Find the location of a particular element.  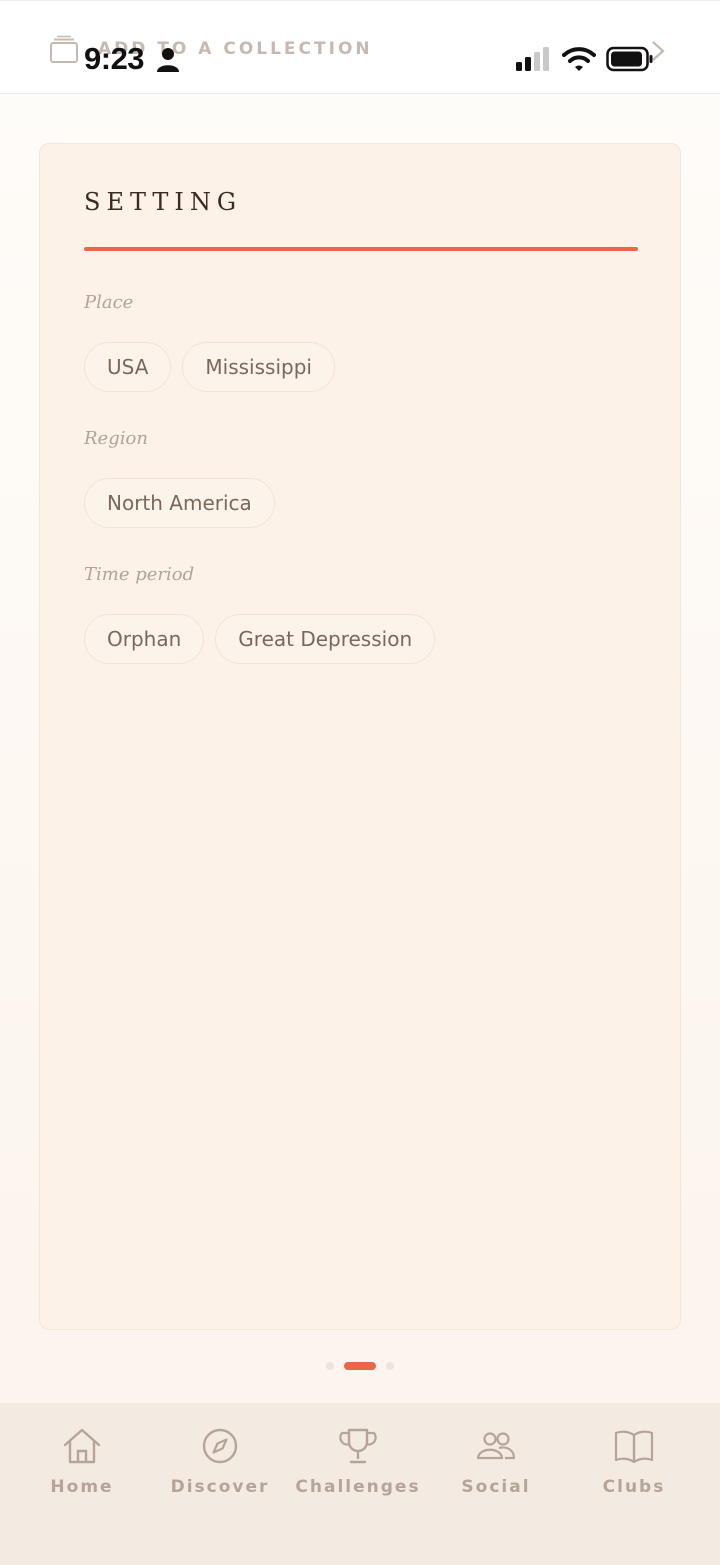

bottom-nav: Home Discover Challenges Social Clubs is located at coordinates (360, 1484).